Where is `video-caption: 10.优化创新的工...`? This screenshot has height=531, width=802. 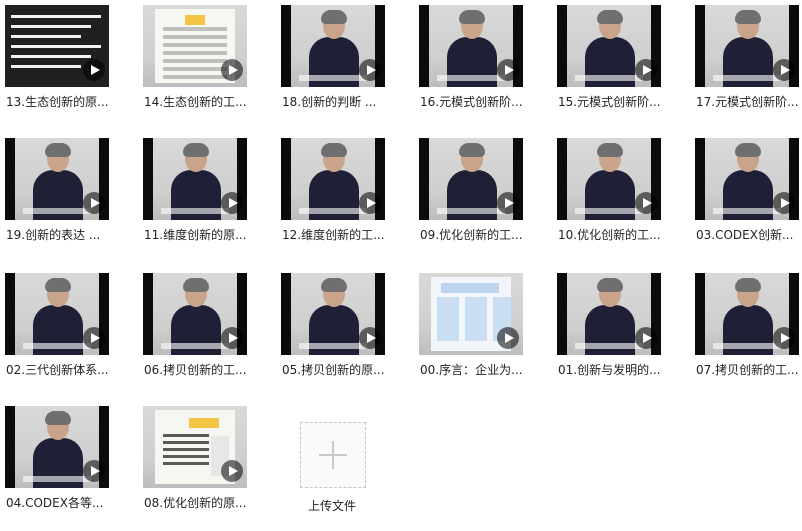
video-caption: 10.优化创新的工... is located at coordinates (610, 235).